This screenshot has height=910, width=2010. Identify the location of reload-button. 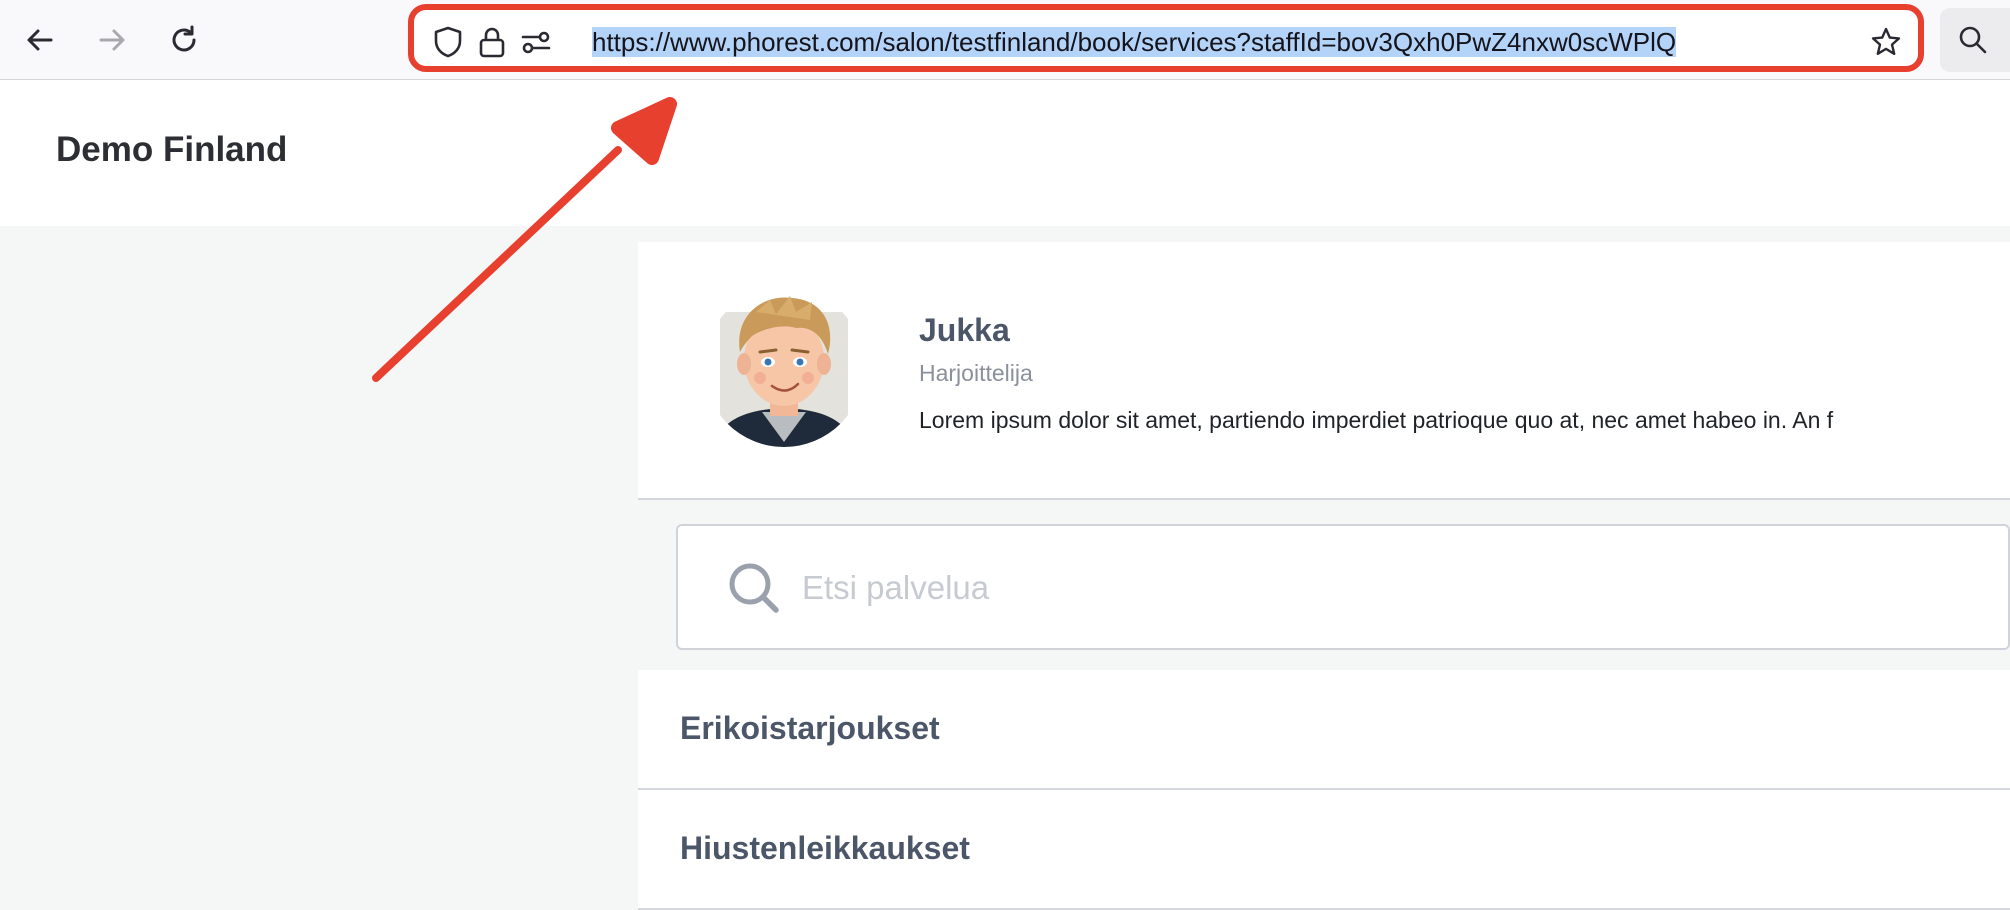
(184, 40).